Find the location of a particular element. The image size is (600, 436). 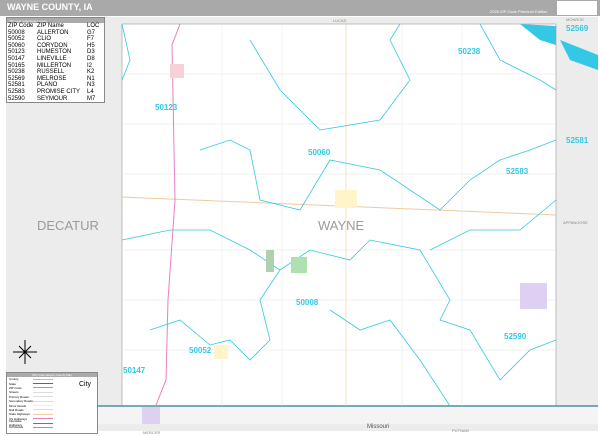

index-row: 52581 PLANO N3 is located at coordinates (55, 85).